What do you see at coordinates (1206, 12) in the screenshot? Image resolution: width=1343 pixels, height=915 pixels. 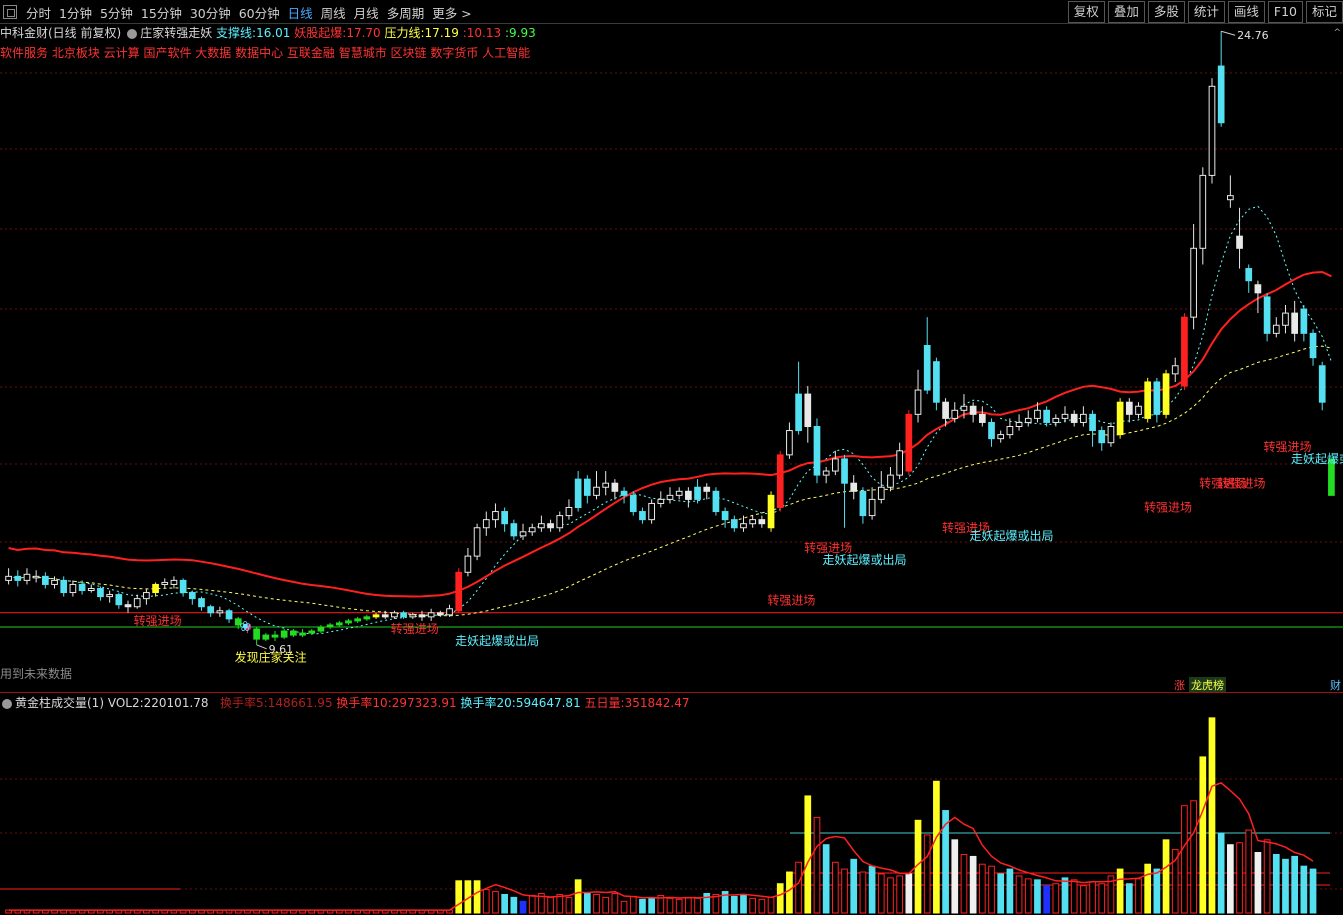 I see `tool-button-3: 统计` at bounding box center [1206, 12].